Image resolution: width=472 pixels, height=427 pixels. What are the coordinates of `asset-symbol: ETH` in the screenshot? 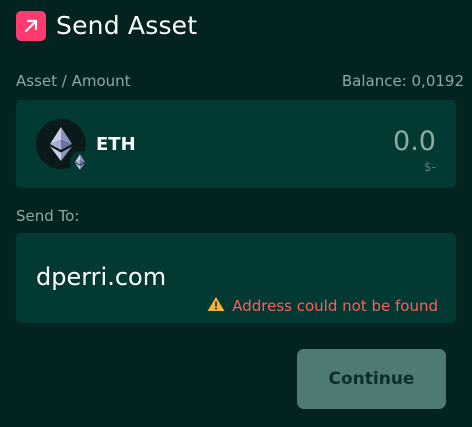 It's located at (116, 144).